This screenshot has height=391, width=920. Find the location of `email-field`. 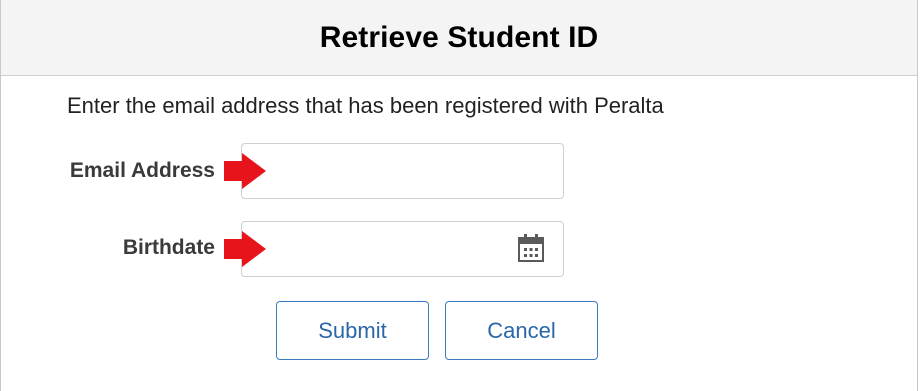

email-field is located at coordinates (402, 171).